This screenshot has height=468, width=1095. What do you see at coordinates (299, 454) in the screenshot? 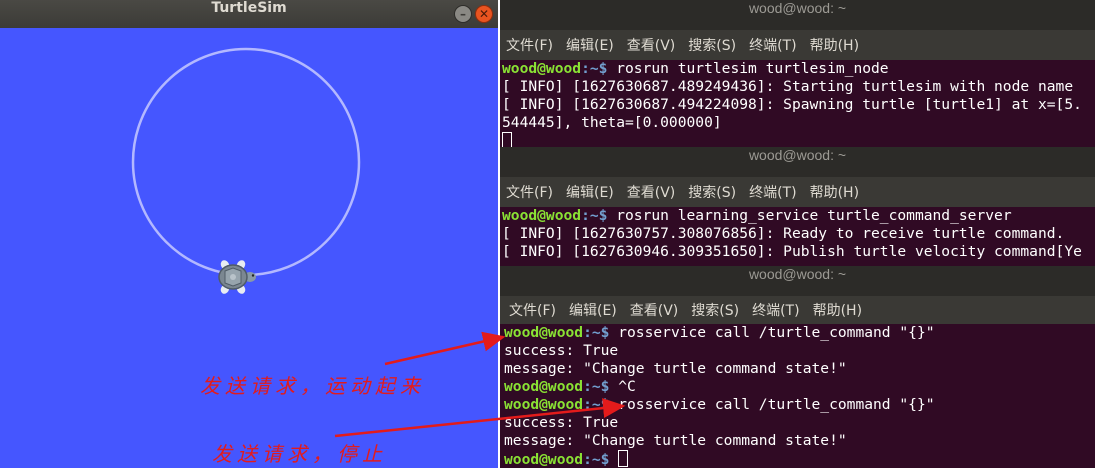
I see `annotation-stop: 发送请求，停止` at bounding box center [299, 454].